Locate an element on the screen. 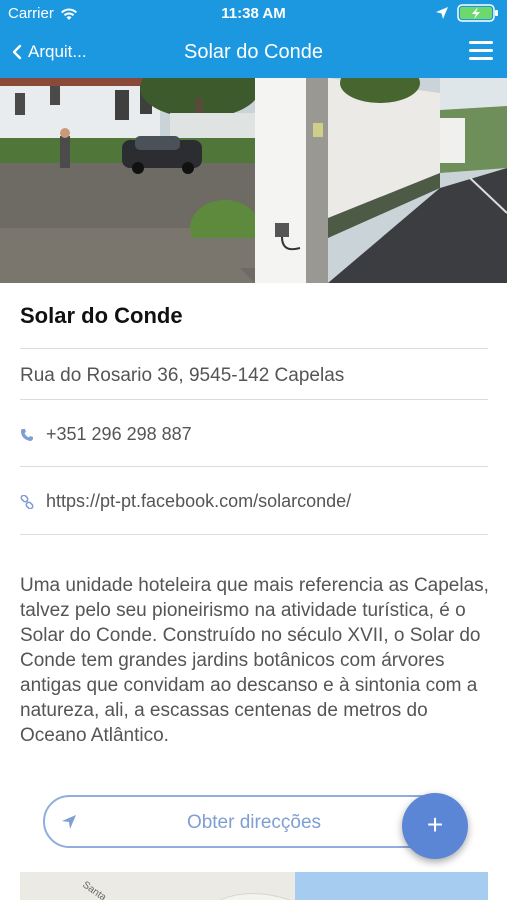 The image size is (507, 900). phone-row: +351 296 298 887 is located at coordinates (106, 434).